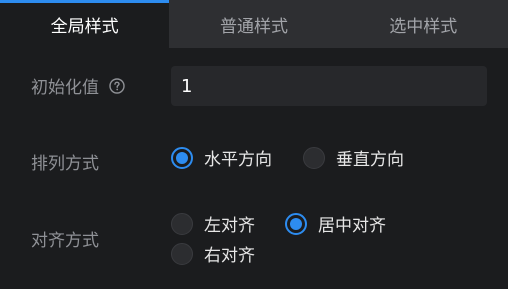 Image resolution: width=508 pixels, height=289 pixels. What do you see at coordinates (352, 226) in the screenshot?
I see `radio-align-center-label: 居中对齐` at bounding box center [352, 226].